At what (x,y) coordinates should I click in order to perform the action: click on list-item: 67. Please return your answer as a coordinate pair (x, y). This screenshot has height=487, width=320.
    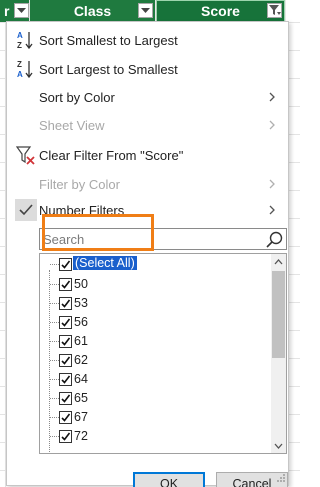
    Looking at the image, I should click on (155, 417).